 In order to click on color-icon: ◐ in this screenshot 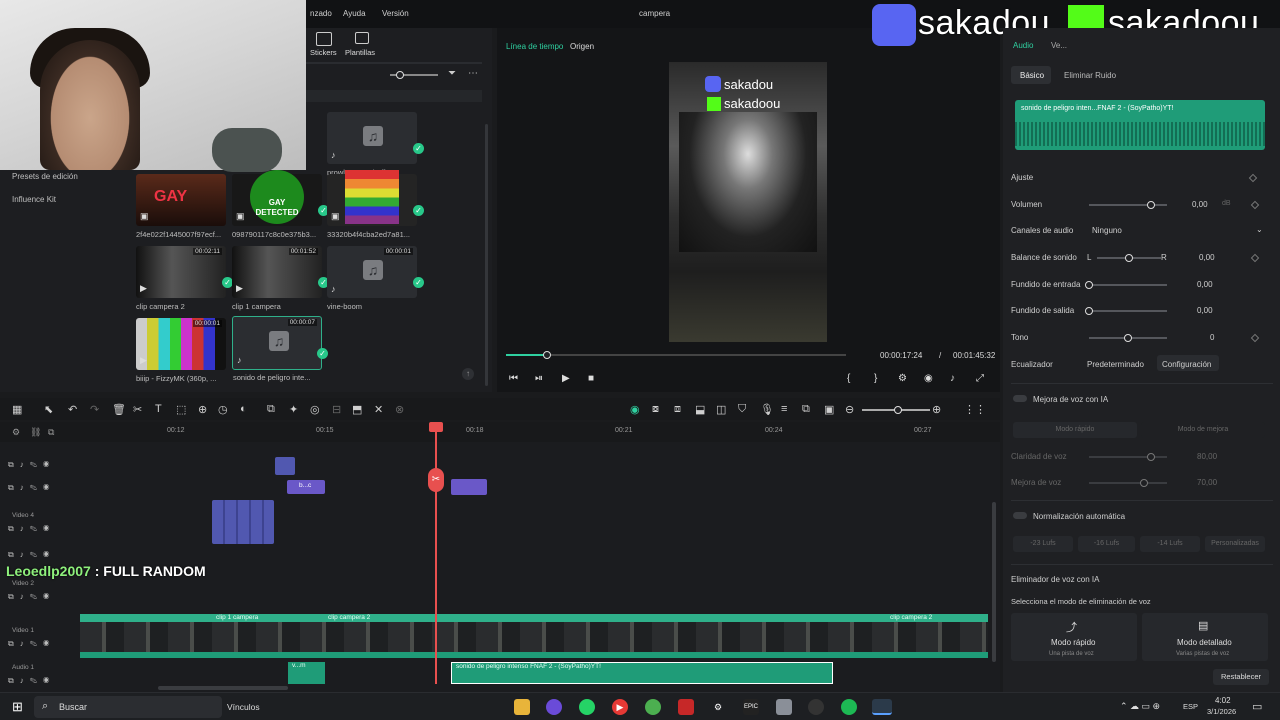, I will do `click(243, 409)`.